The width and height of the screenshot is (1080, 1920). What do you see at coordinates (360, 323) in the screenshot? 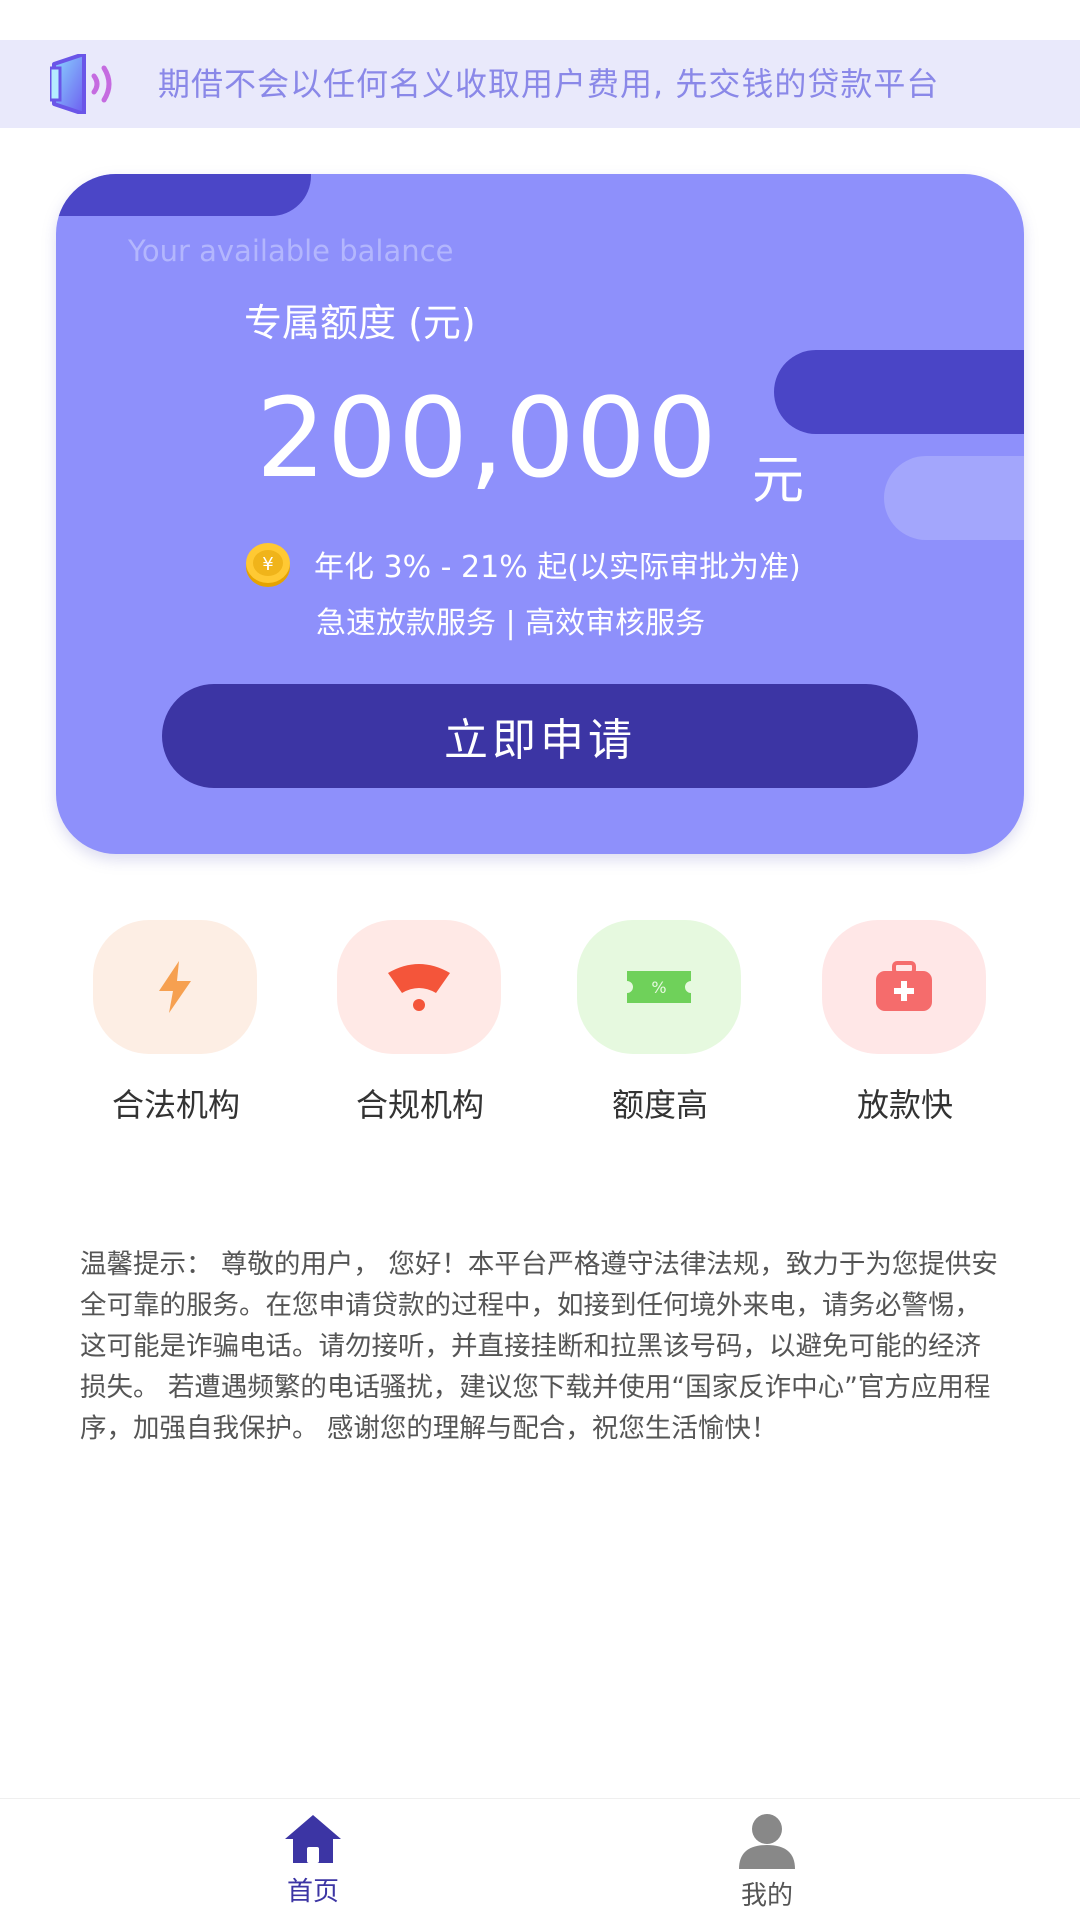
I see `credit-limit-label: 专属额度 (元)` at bounding box center [360, 323].